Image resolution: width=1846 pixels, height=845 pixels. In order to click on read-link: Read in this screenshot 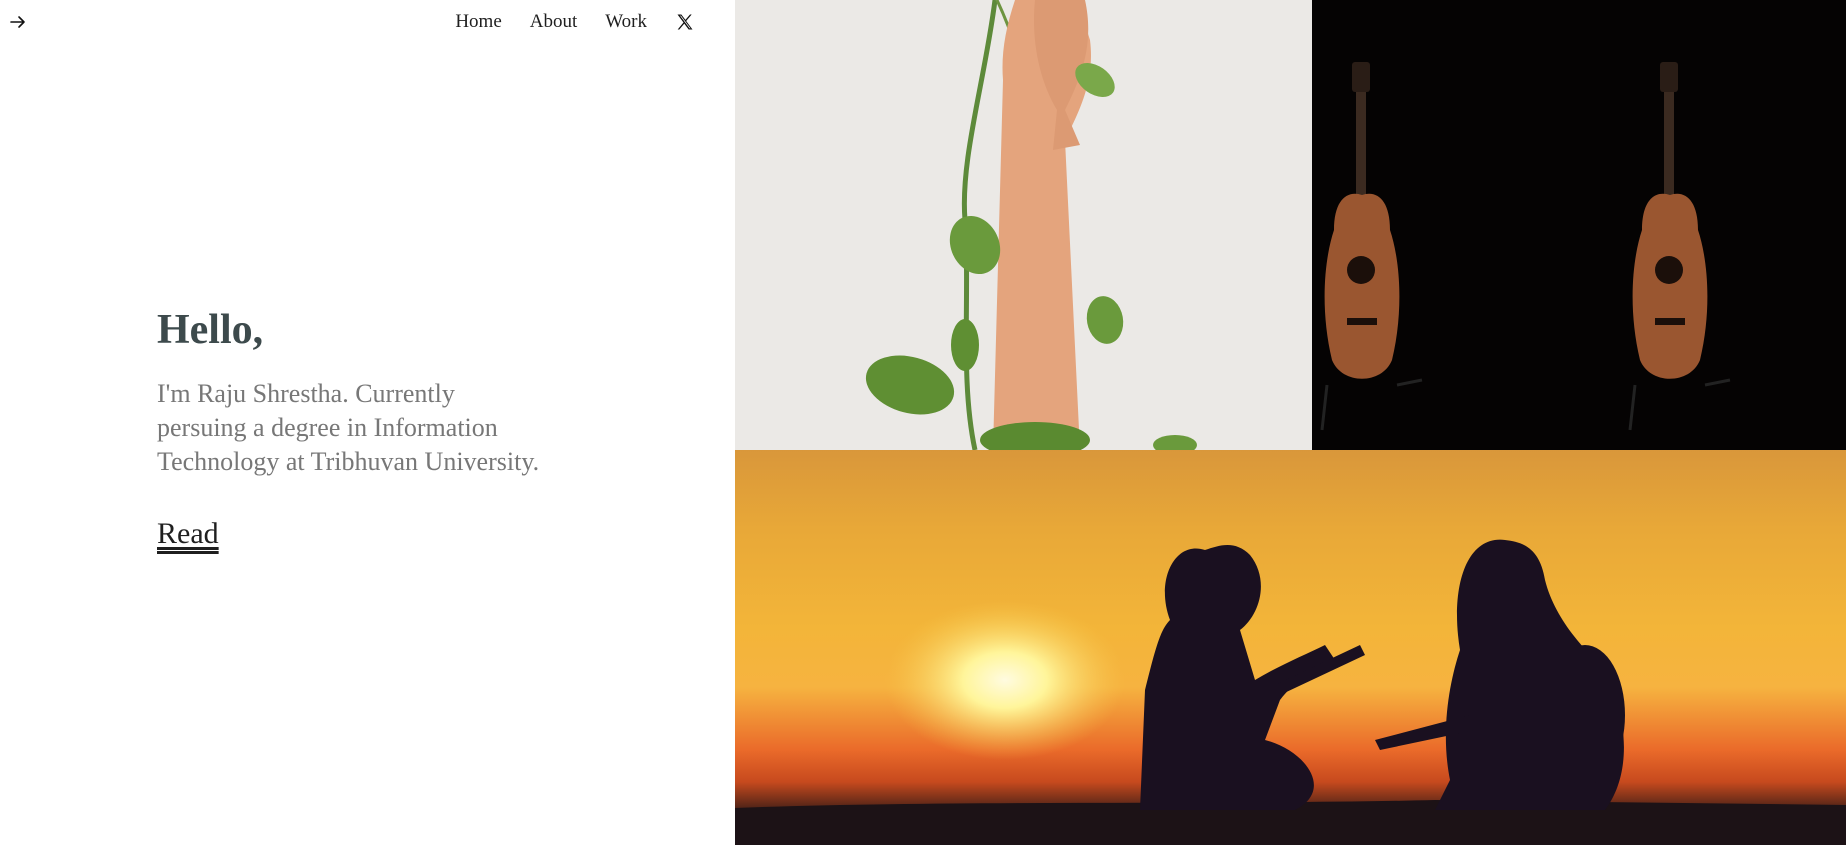, I will do `click(188, 534)`.